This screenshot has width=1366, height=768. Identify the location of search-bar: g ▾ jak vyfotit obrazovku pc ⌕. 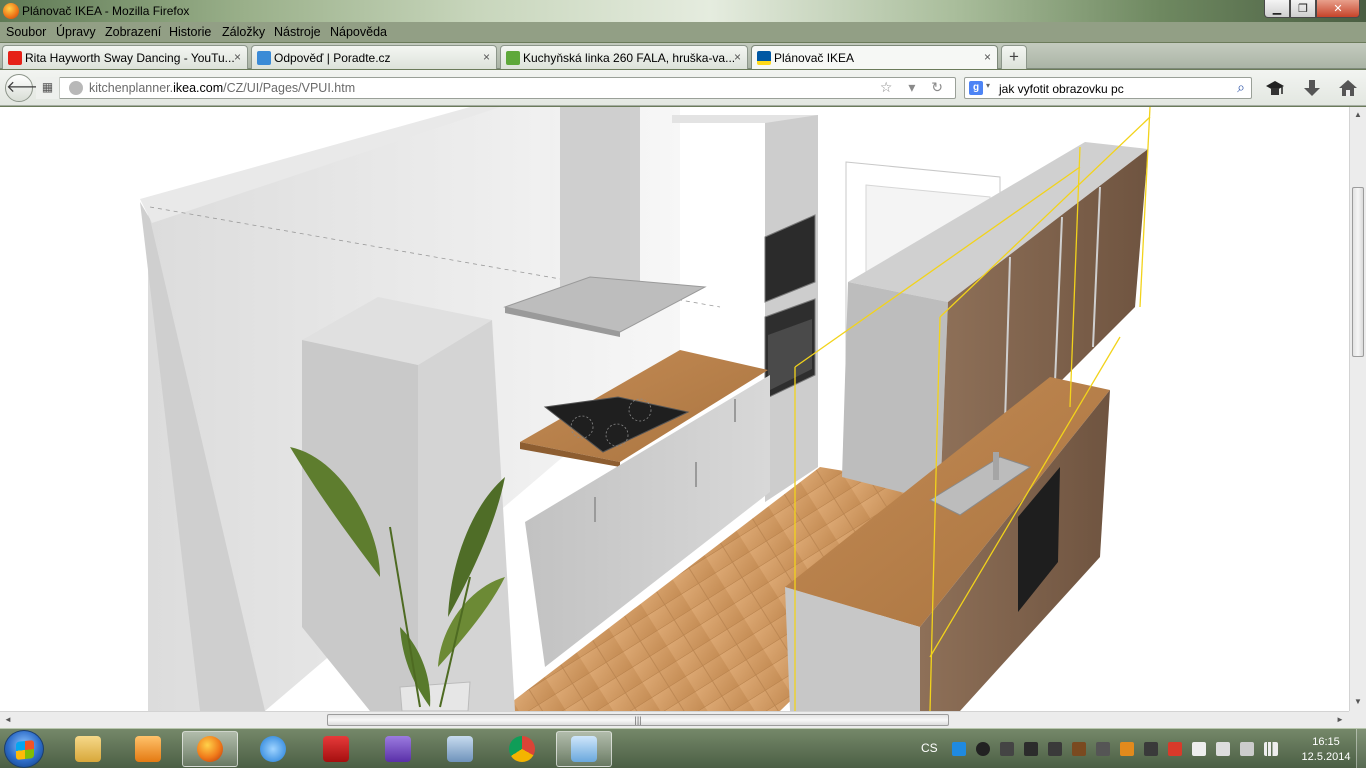
(1108, 88).